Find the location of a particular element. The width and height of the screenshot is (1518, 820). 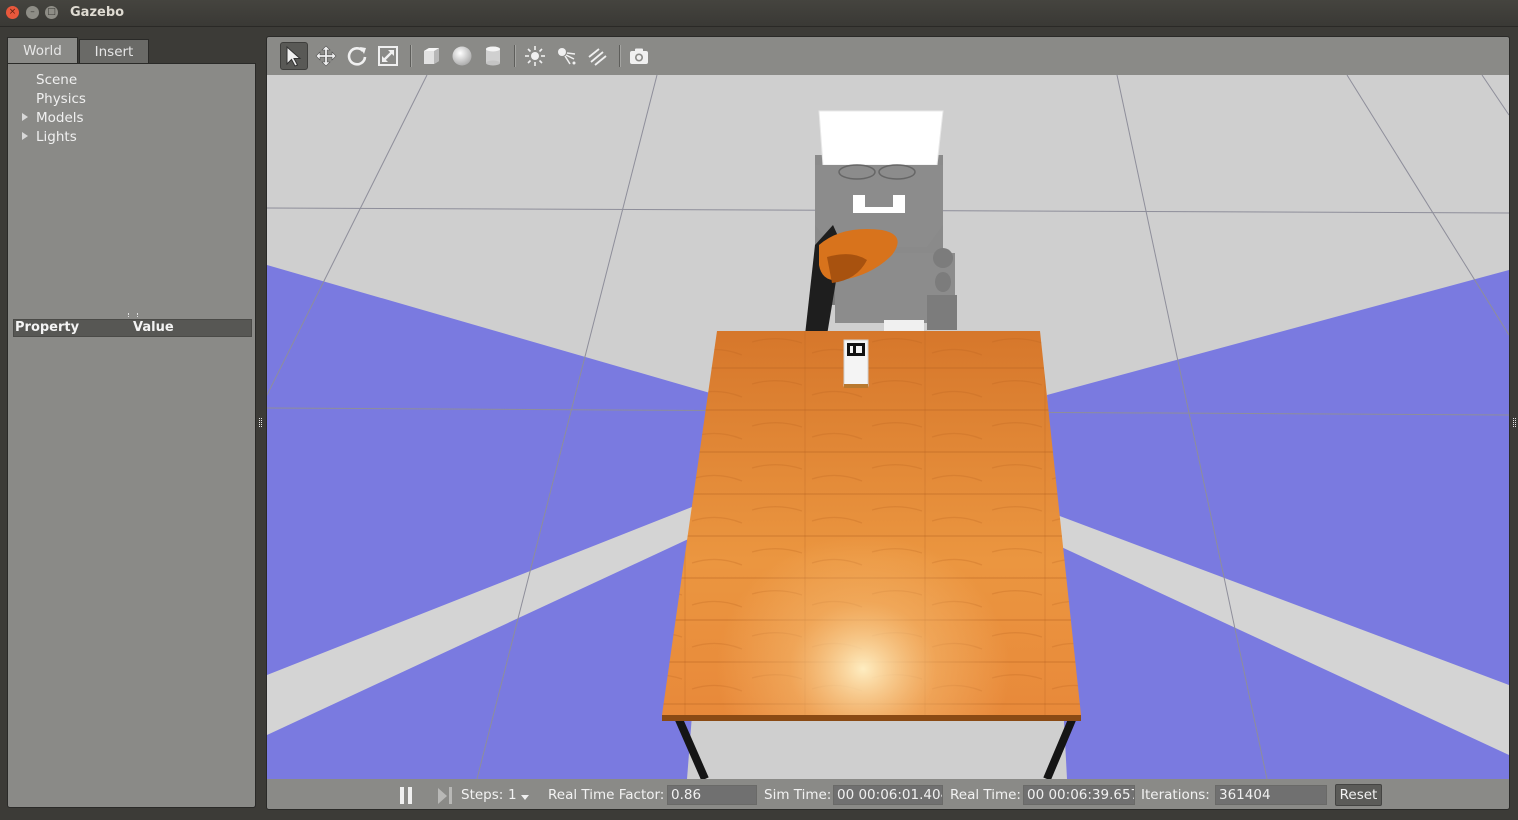

insert-point-light-button is located at coordinates (535, 56).